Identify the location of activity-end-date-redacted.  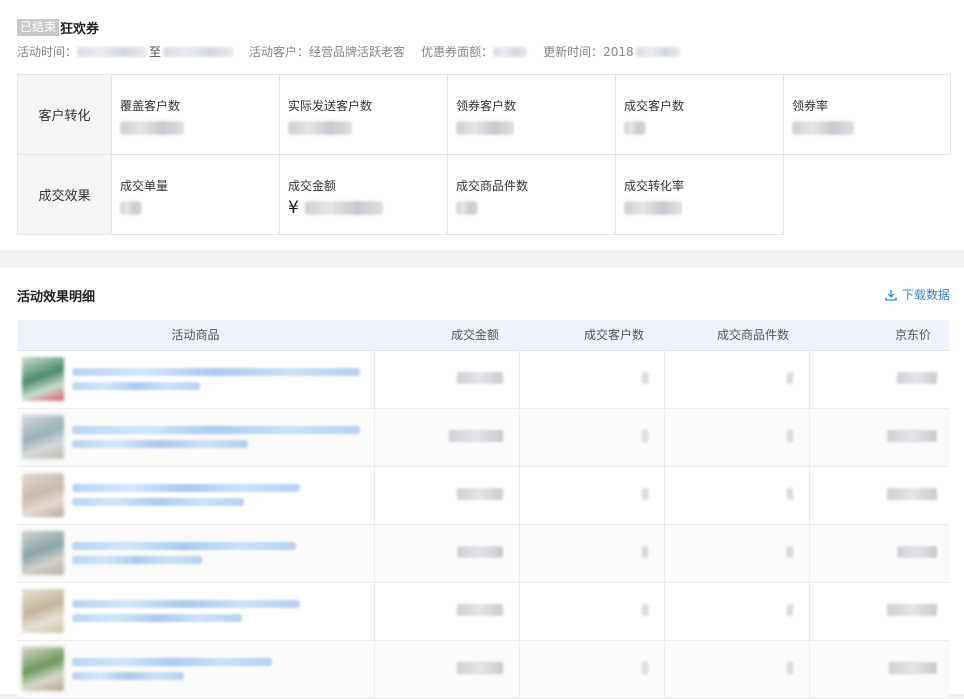
(198, 51).